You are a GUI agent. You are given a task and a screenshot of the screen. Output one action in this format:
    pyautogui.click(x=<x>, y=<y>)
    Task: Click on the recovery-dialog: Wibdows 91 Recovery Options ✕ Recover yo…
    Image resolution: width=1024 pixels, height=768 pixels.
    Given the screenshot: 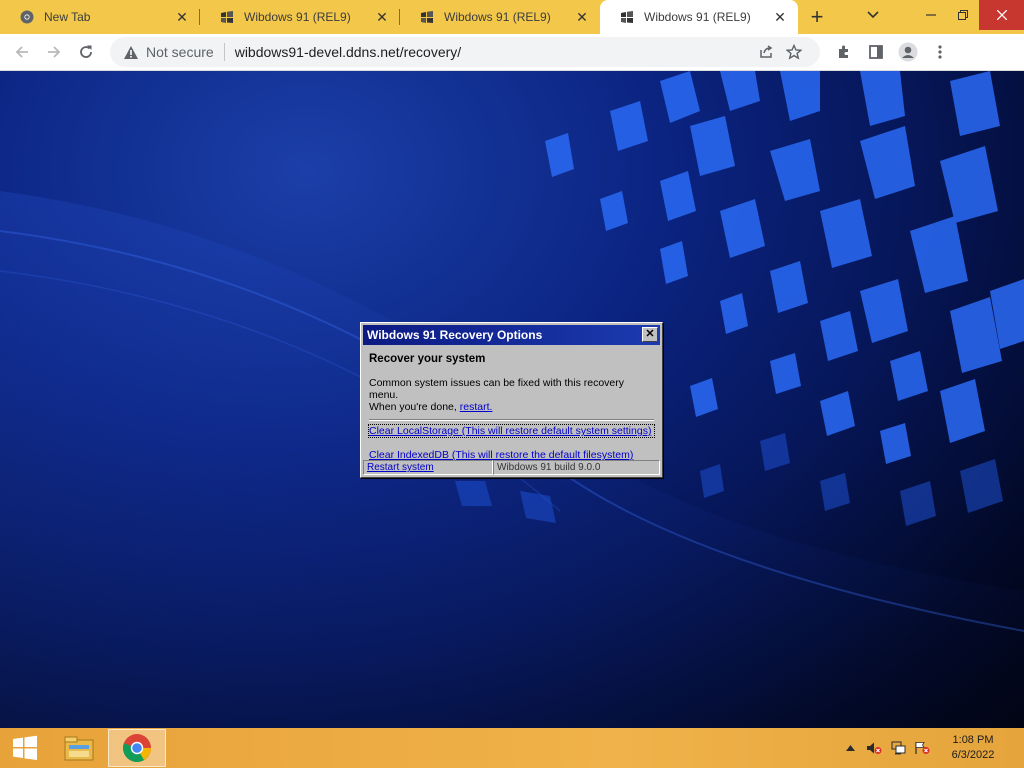 What is the action you would take?
    pyautogui.click(x=511, y=400)
    